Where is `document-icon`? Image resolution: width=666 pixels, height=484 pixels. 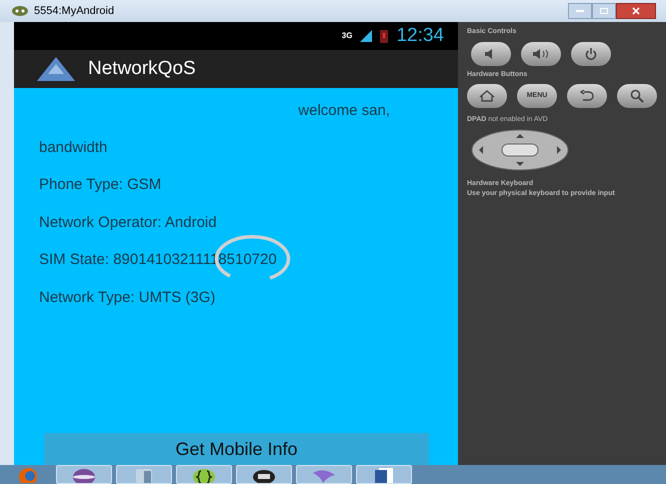 document-icon is located at coordinates (384, 474).